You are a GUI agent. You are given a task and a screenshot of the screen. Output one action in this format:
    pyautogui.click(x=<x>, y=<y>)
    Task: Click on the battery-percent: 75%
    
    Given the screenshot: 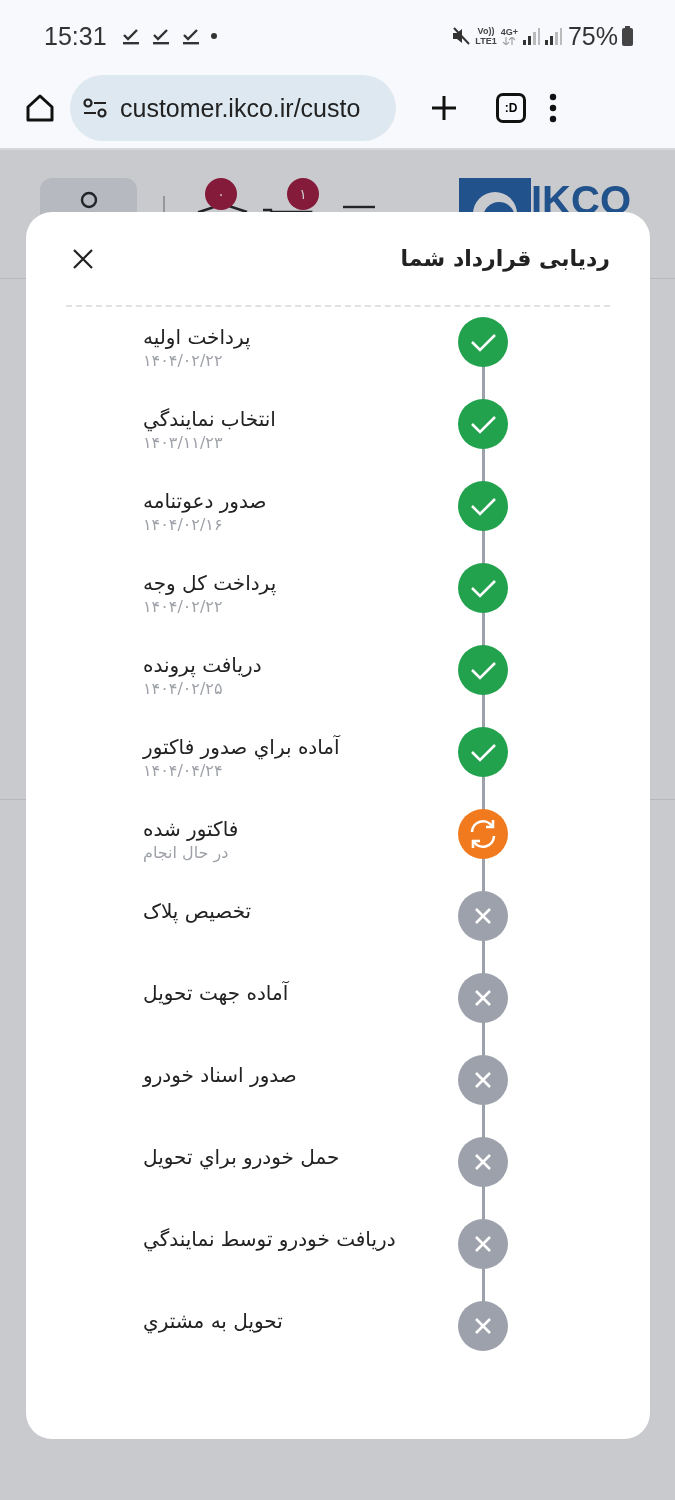 What is the action you would take?
    pyautogui.click(x=592, y=36)
    